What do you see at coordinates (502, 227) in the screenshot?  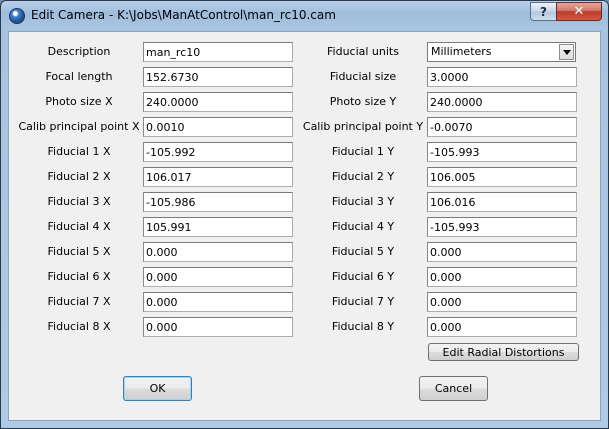 I see `fiducial-4-y-field` at bounding box center [502, 227].